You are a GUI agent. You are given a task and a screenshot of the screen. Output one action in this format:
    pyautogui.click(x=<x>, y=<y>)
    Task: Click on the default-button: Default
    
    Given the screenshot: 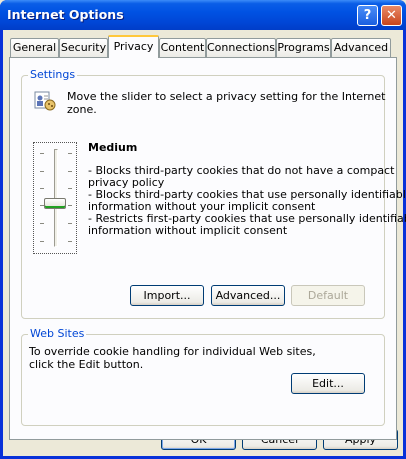 What is the action you would take?
    pyautogui.click(x=328, y=295)
    